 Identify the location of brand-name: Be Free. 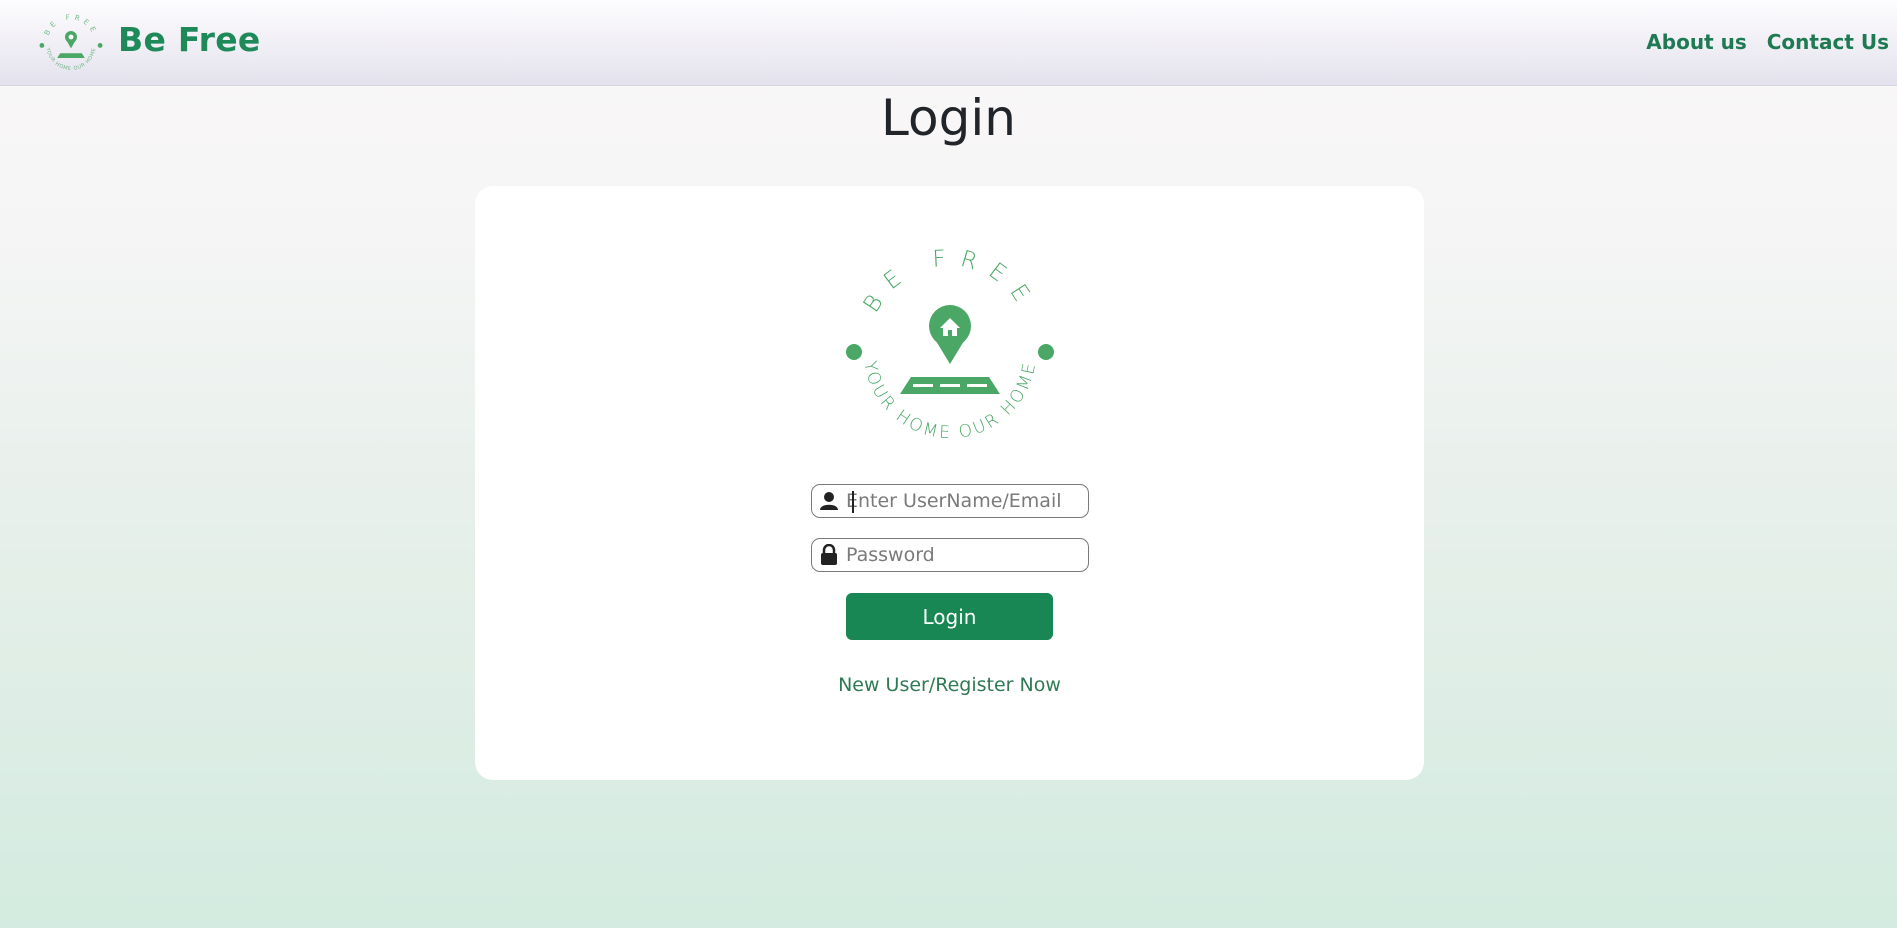
(189, 39).